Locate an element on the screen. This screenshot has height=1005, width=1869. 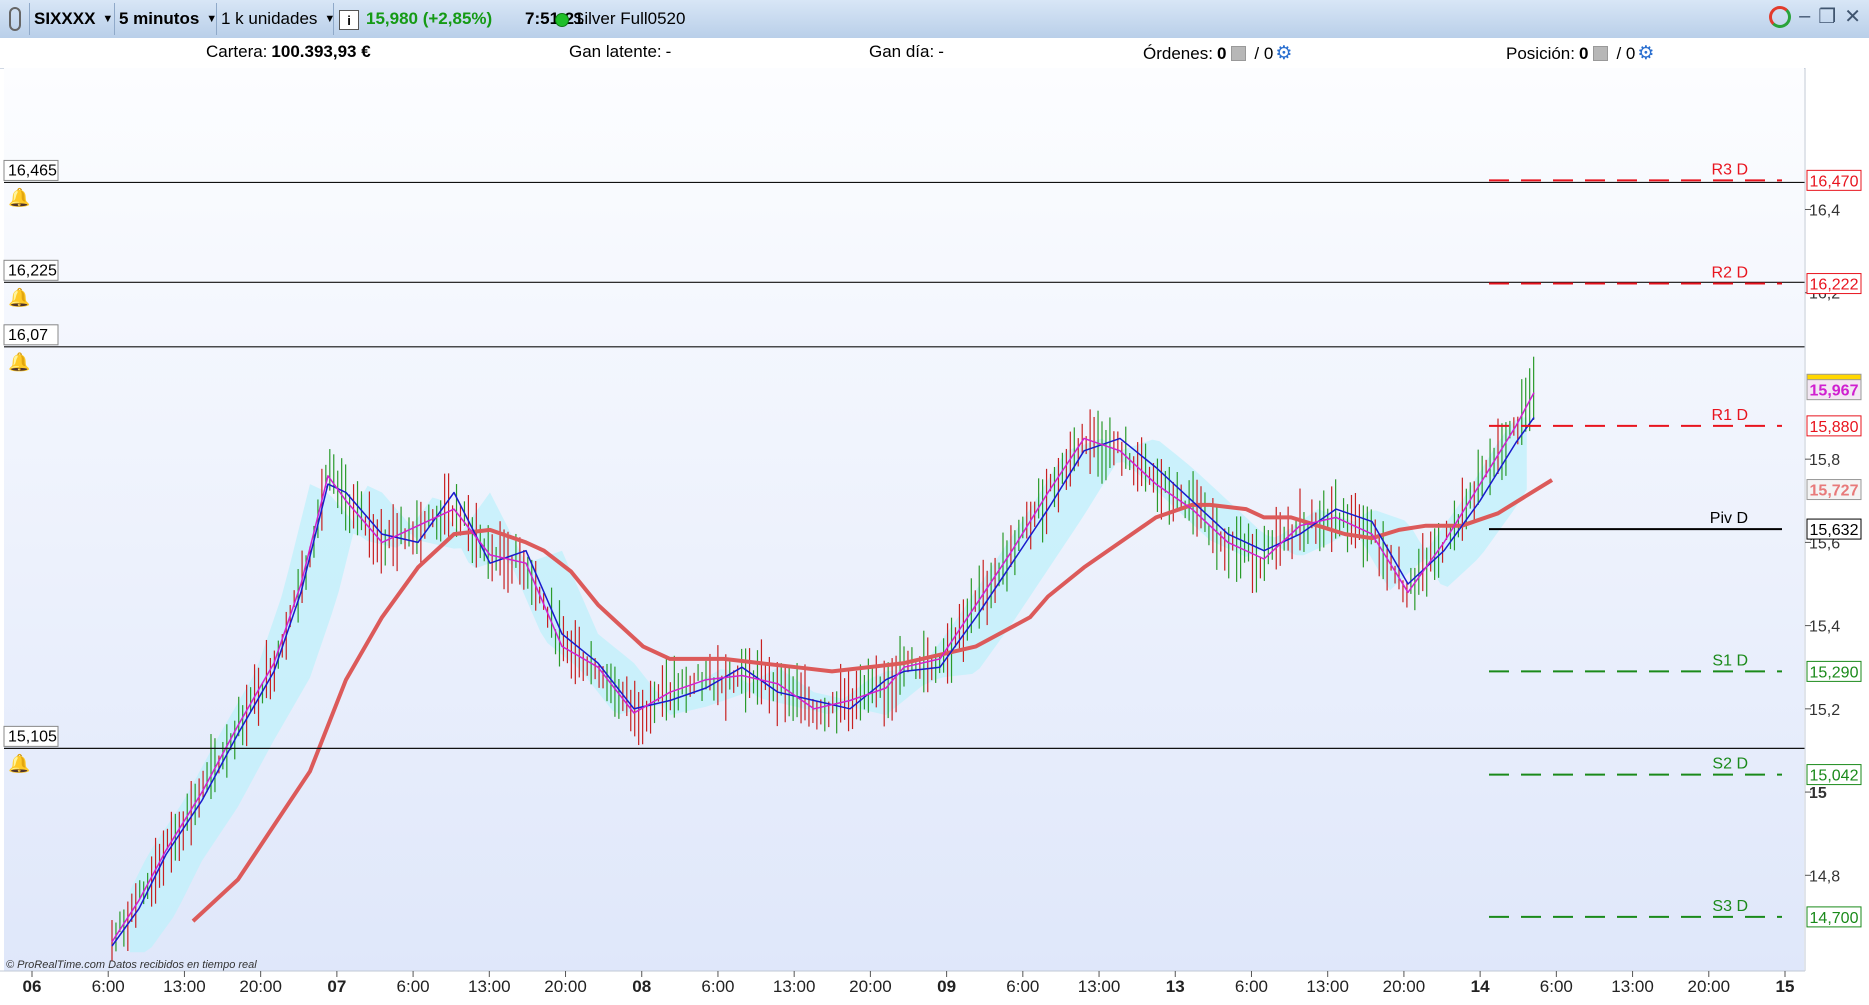
pivot-badge-label: 16,222 is located at coordinates (1834, 285).